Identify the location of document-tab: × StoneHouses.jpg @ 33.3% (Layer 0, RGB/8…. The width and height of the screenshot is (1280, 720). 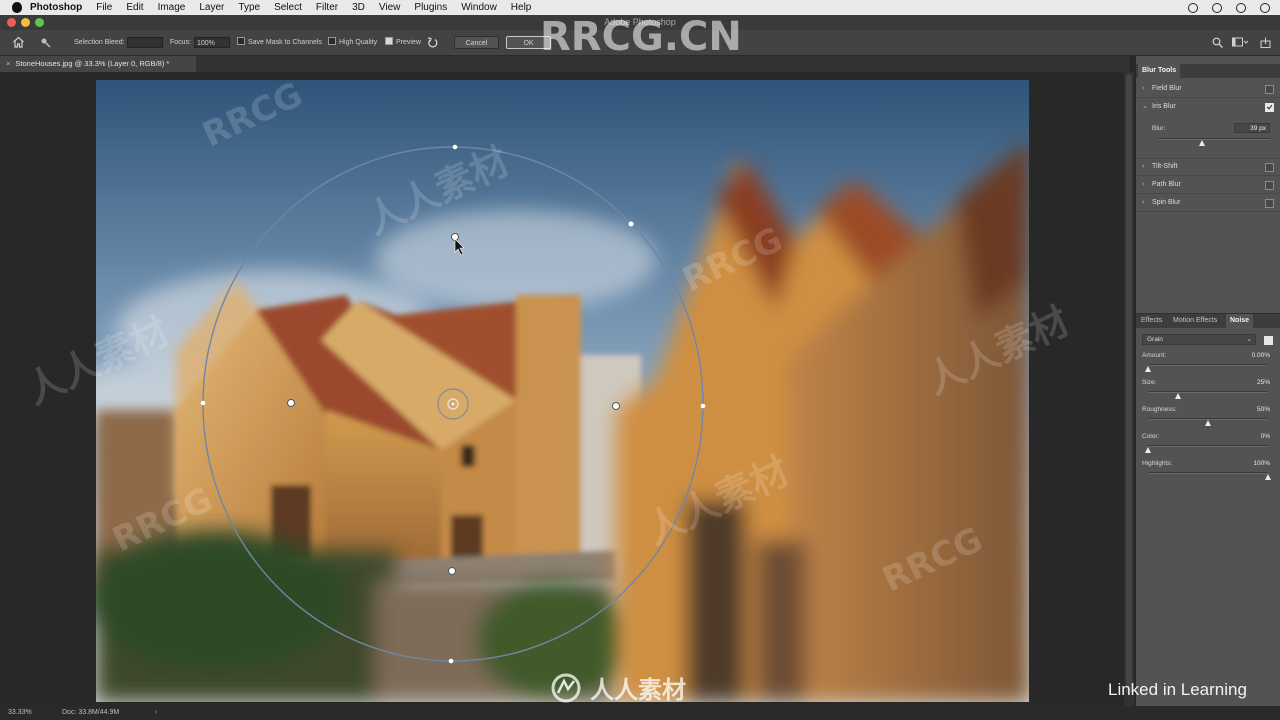
(98, 64).